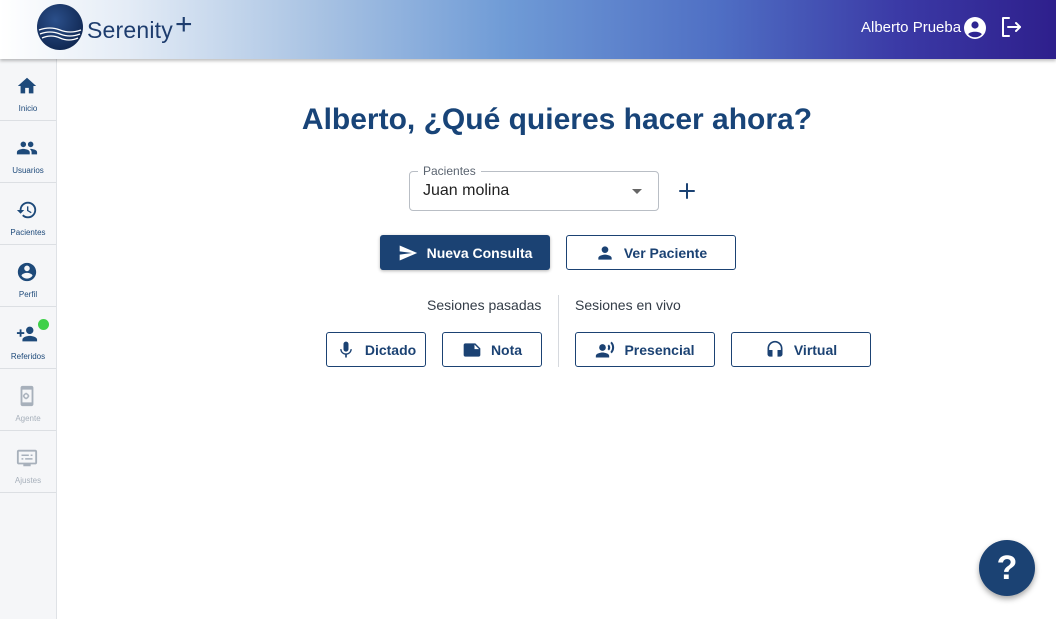 The image size is (1056, 619). What do you see at coordinates (28, 232) in the screenshot?
I see `sidebar-item-label: Pacientes` at bounding box center [28, 232].